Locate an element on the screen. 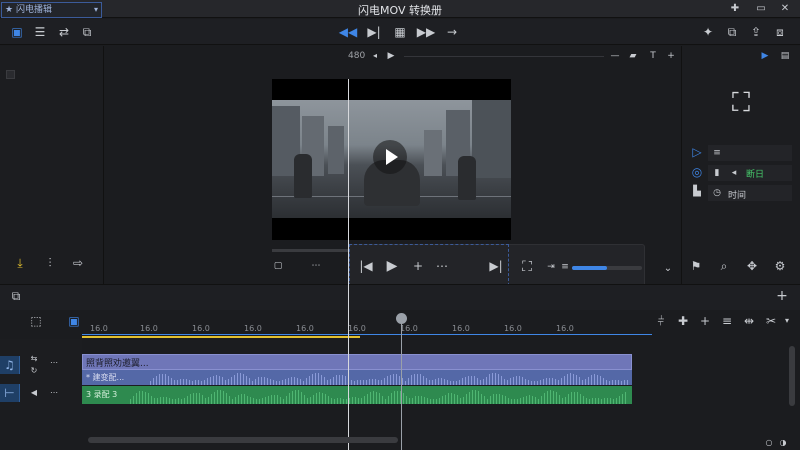 This screenshot has height=450, width=800. audio-mute-icon: ◀ is located at coordinates (34, 393).